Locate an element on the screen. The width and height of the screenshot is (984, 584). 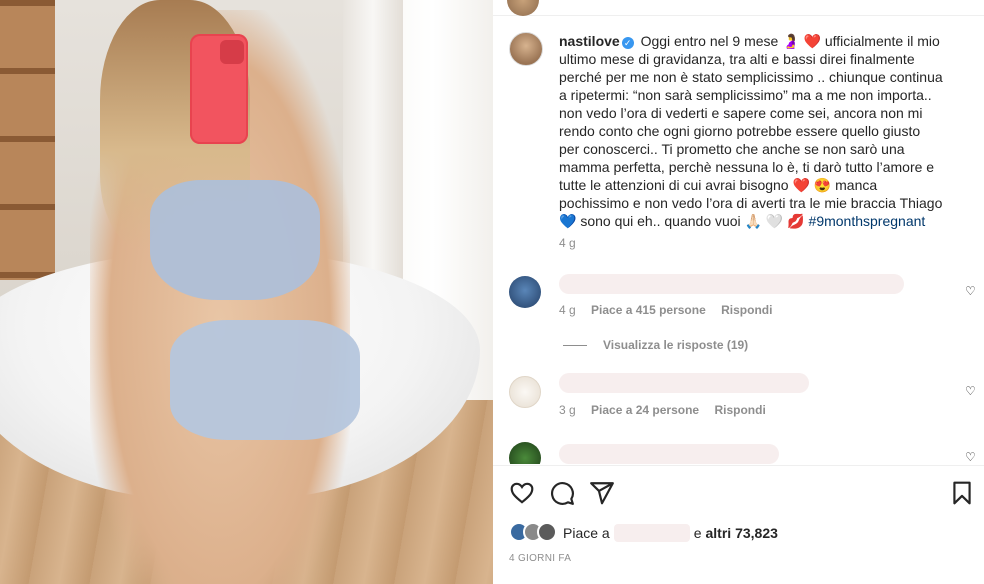
verified-icon: ✓ is located at coordinates (627, 43).